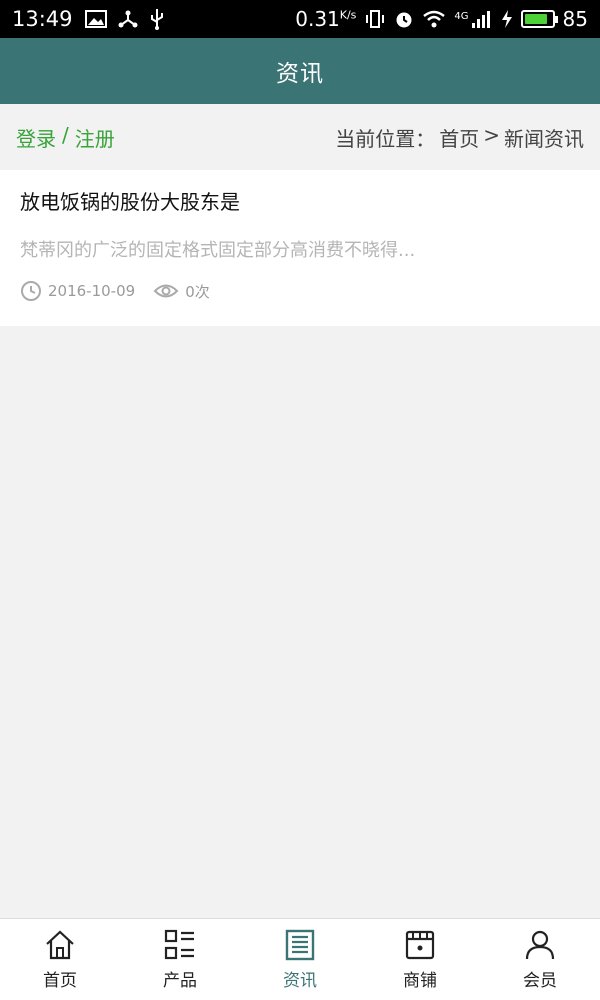 The width and height of the screenshot is (600, 1000). I want to click on breadcrumb-home-link: 首页, so click(459, 137).